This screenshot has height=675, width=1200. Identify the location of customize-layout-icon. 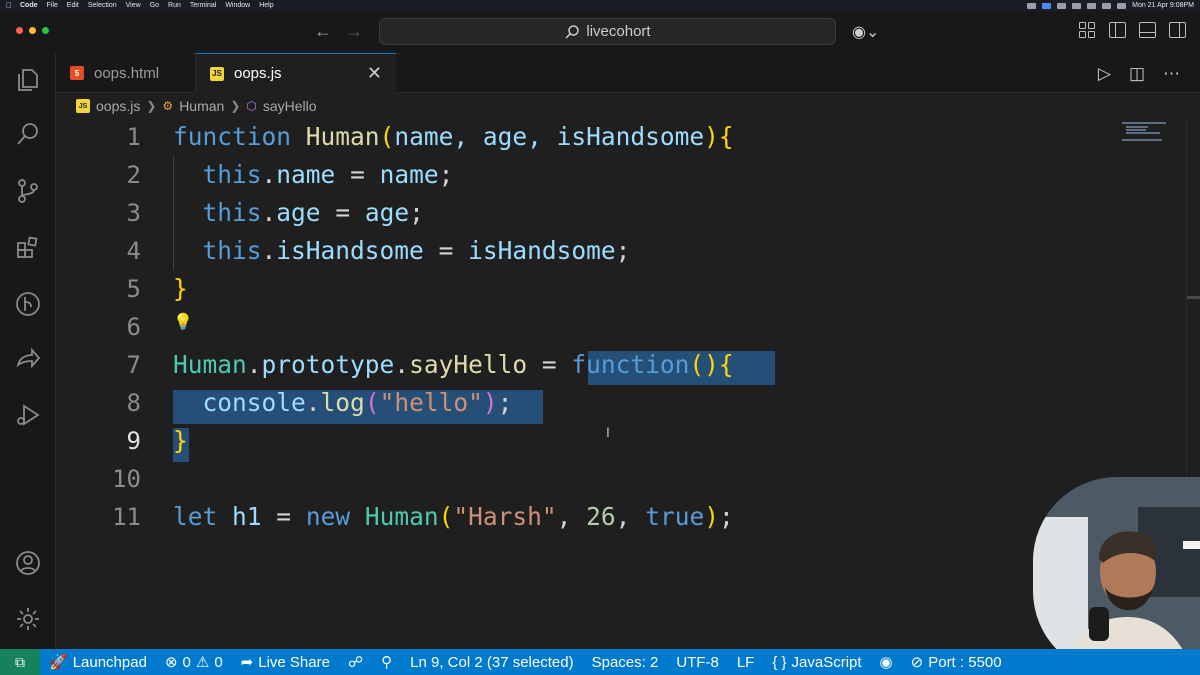
(1087, 30).